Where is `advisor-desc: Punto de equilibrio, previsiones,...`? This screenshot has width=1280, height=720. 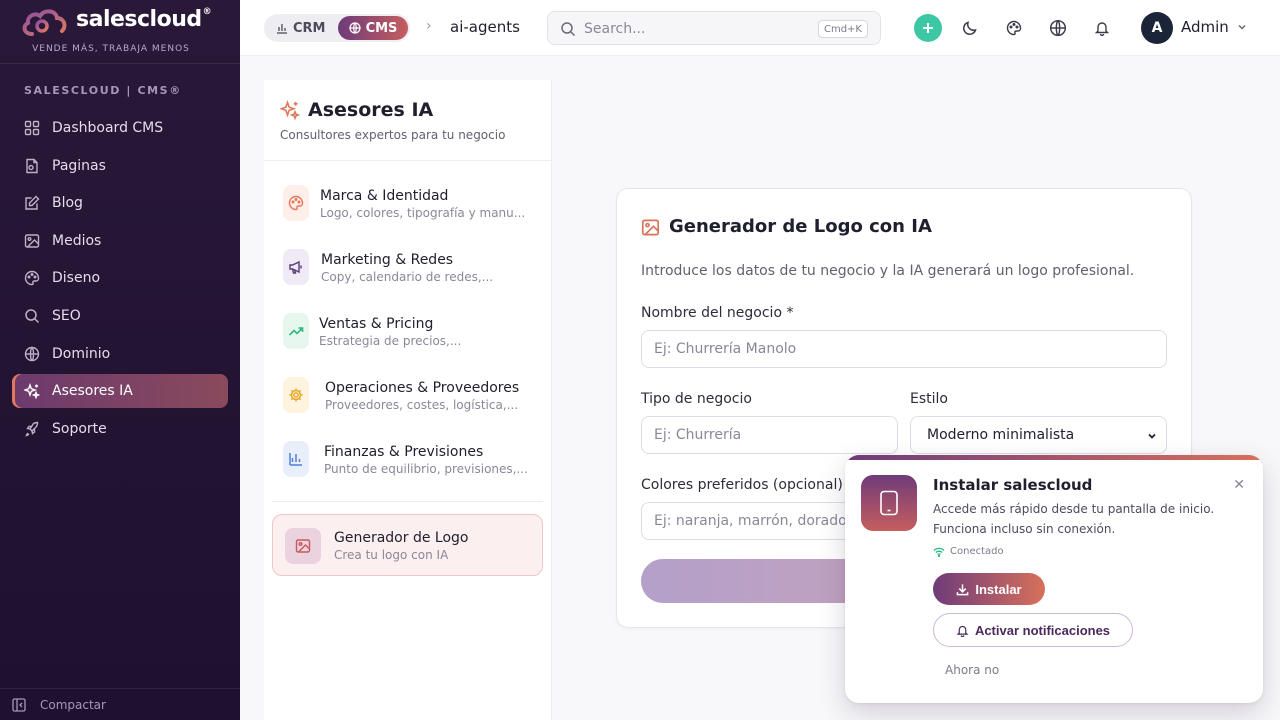
advisor-desc: Punto de equilibrio, previsiones,... is located at coordinates (426, 469).